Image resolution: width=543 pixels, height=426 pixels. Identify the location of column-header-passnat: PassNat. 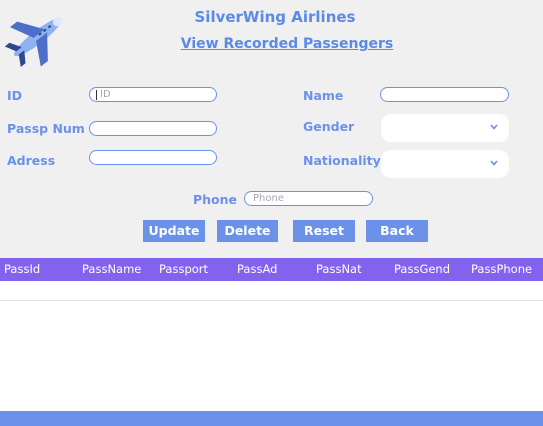
(339, 269).